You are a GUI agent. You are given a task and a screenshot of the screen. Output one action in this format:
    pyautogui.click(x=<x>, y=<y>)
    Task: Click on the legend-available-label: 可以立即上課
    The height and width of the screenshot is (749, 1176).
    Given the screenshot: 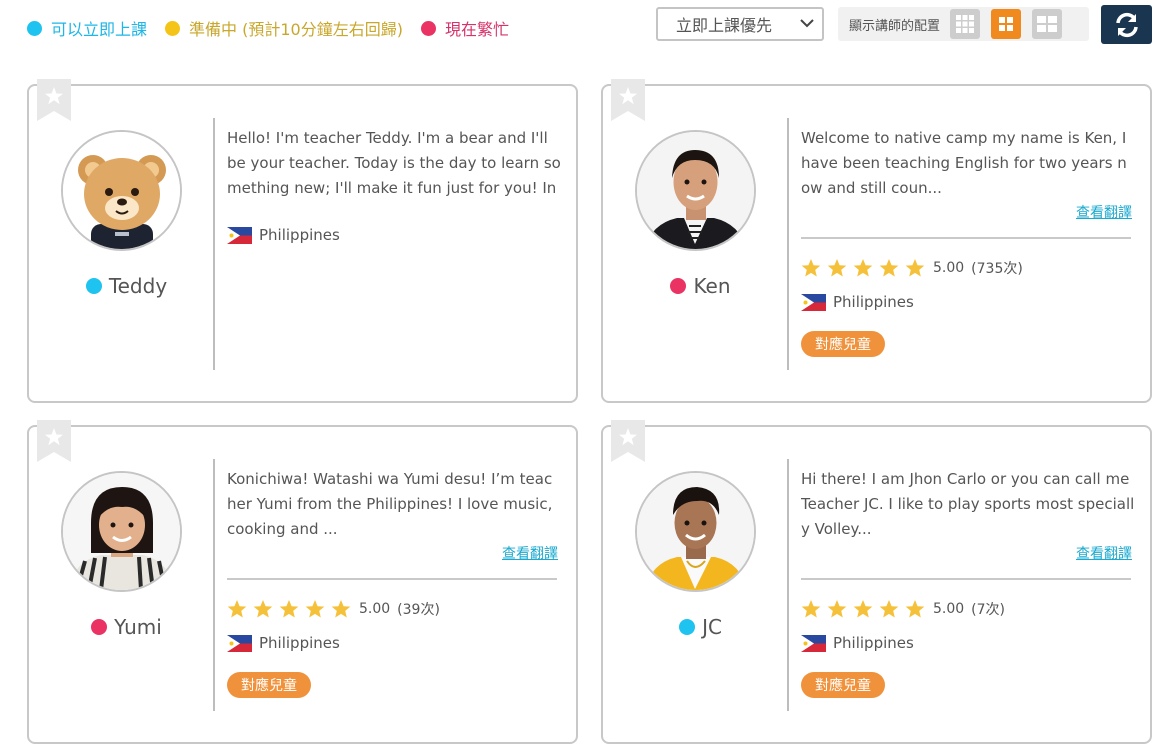 What is the action you would take?
    pyautogui.click(x=99, y=29)
    